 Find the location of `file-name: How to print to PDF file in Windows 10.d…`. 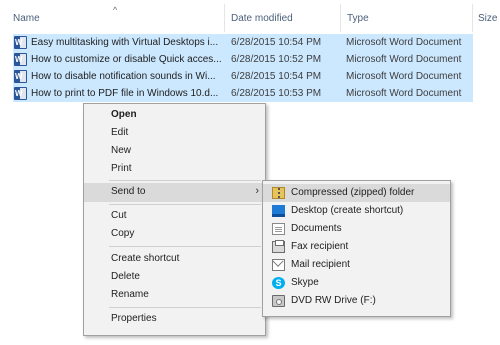

file-name: How to print to PDF file in Windows 10.d… is located at coordinates (125, 93).